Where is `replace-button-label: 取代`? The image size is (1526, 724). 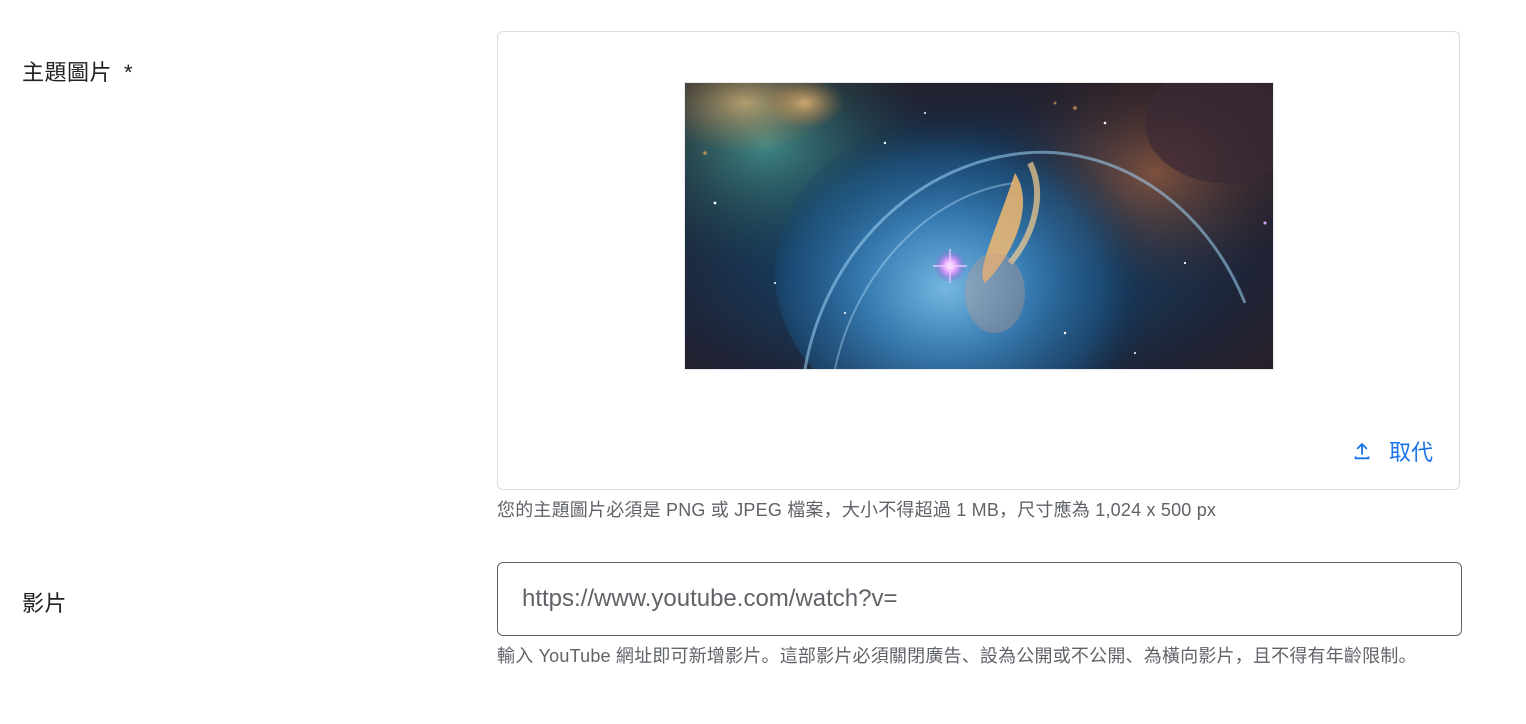 replace-button-label: 取代 is located at coordinates (1410, 452).